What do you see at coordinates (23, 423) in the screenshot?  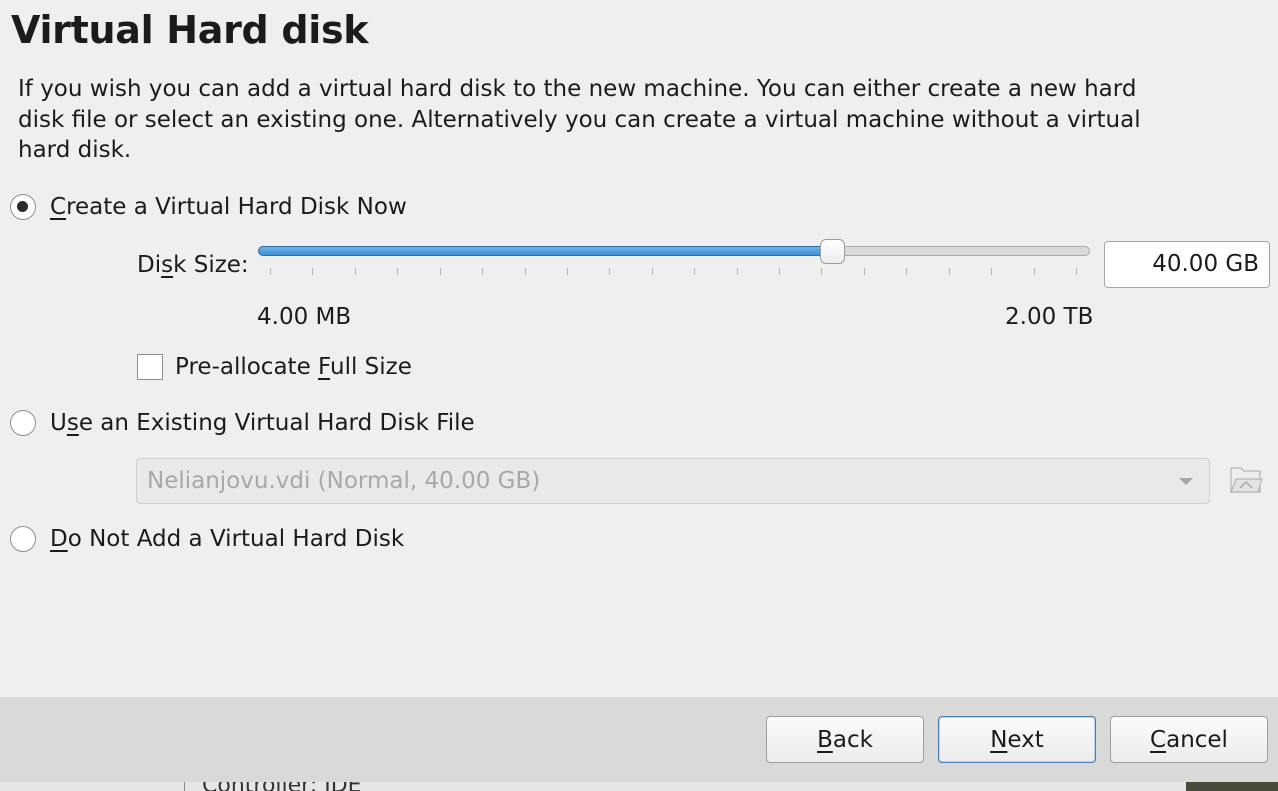 I see `radio-button-use-existing` at bounding box center [23, 423].